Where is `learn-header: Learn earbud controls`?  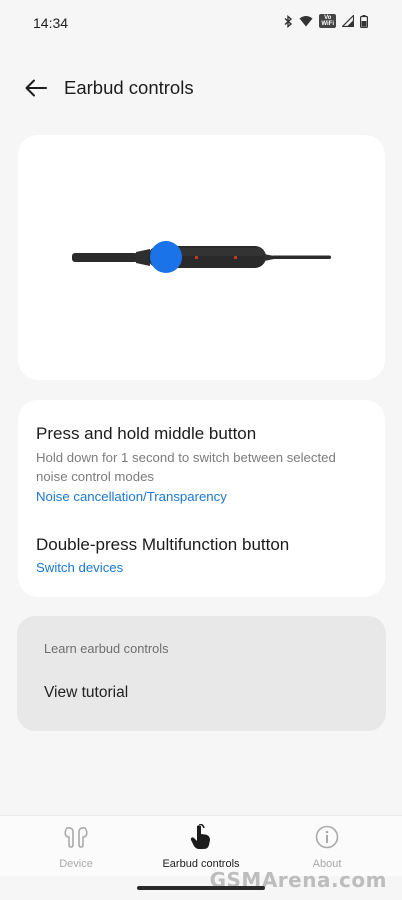 learn-header: Learn earbud controls is located at coordinates (106, 648).